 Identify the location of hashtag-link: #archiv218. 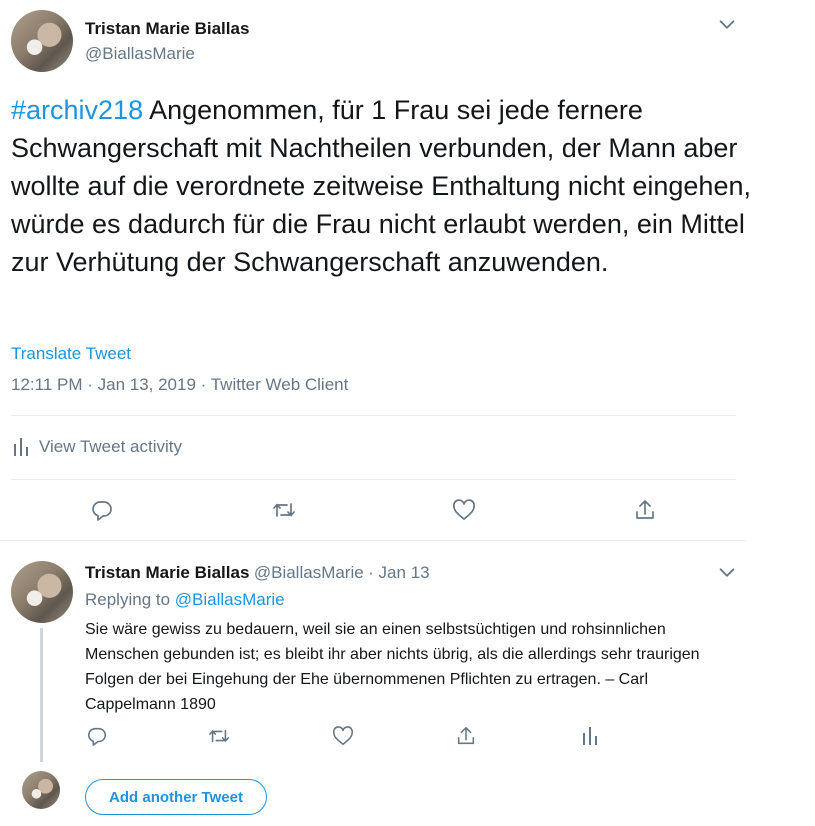
(77, 110).